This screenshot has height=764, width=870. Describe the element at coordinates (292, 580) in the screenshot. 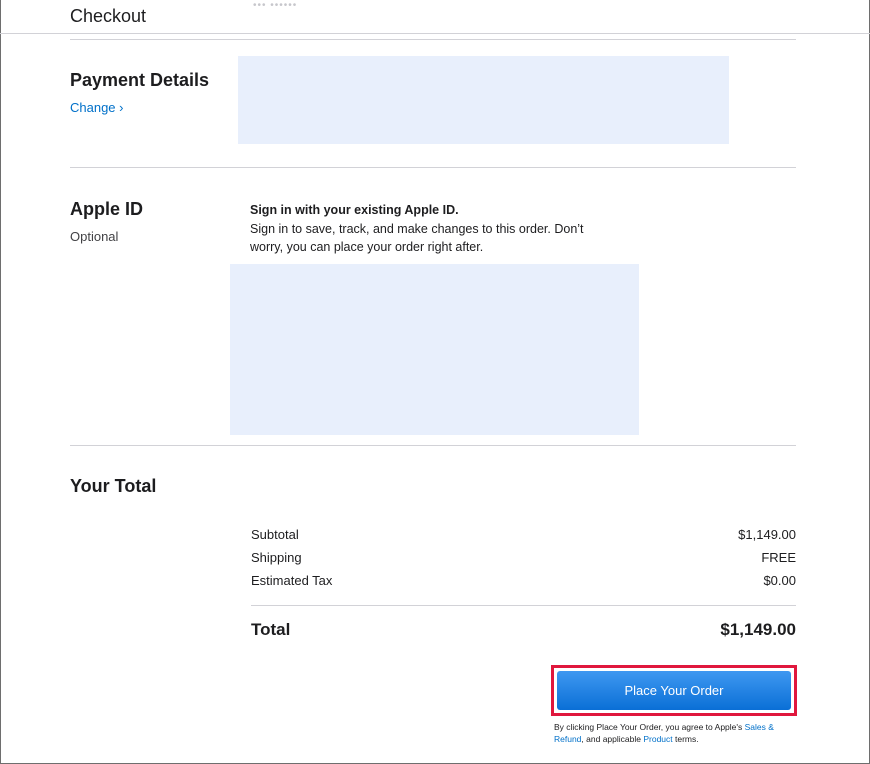

I see `estimated-tax-label: Estimated Tax` at that location.